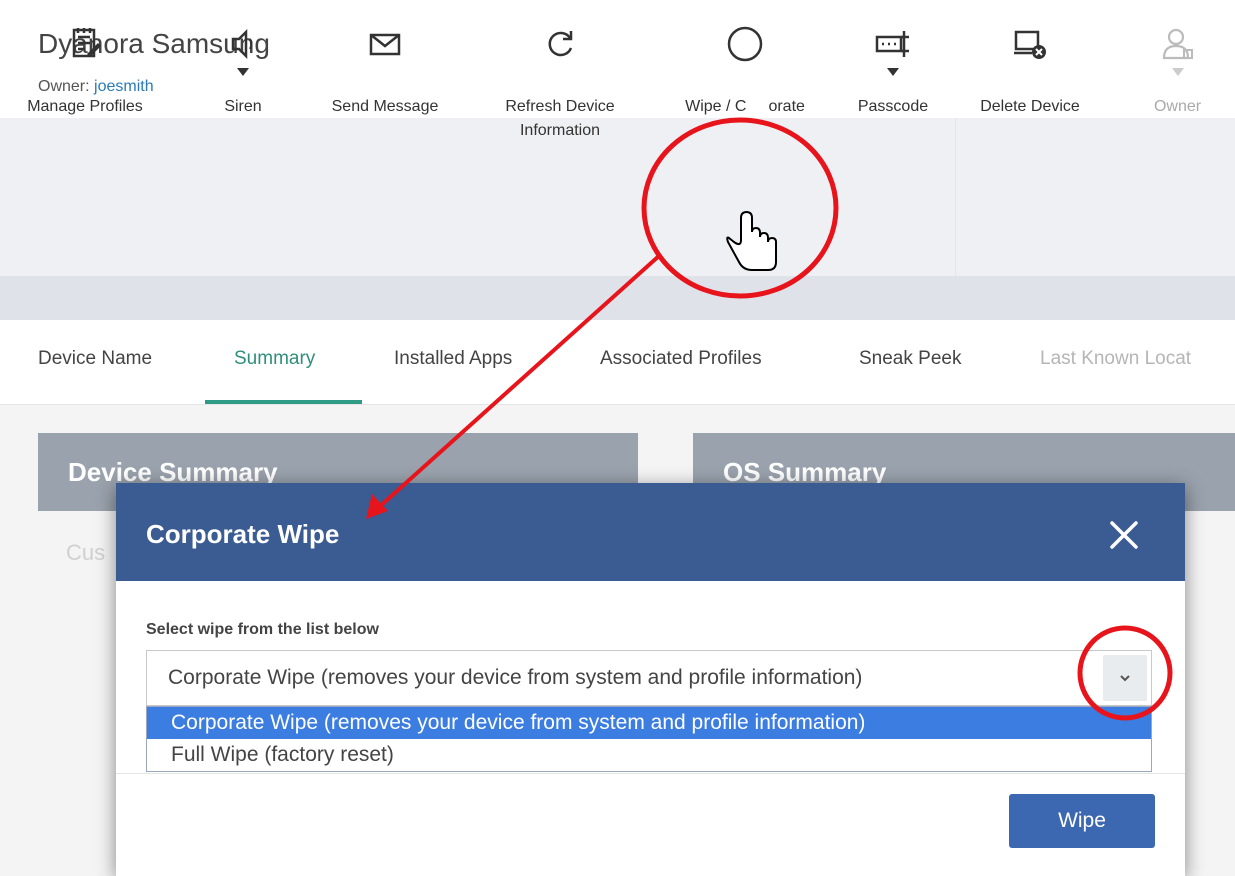  I want to click on wipe-type-label: Select wipe from the list below, so click(262, 629).